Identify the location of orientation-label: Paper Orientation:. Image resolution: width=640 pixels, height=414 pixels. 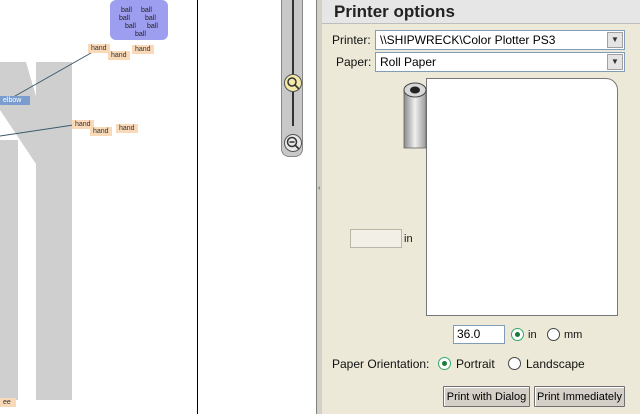
(381, 364).